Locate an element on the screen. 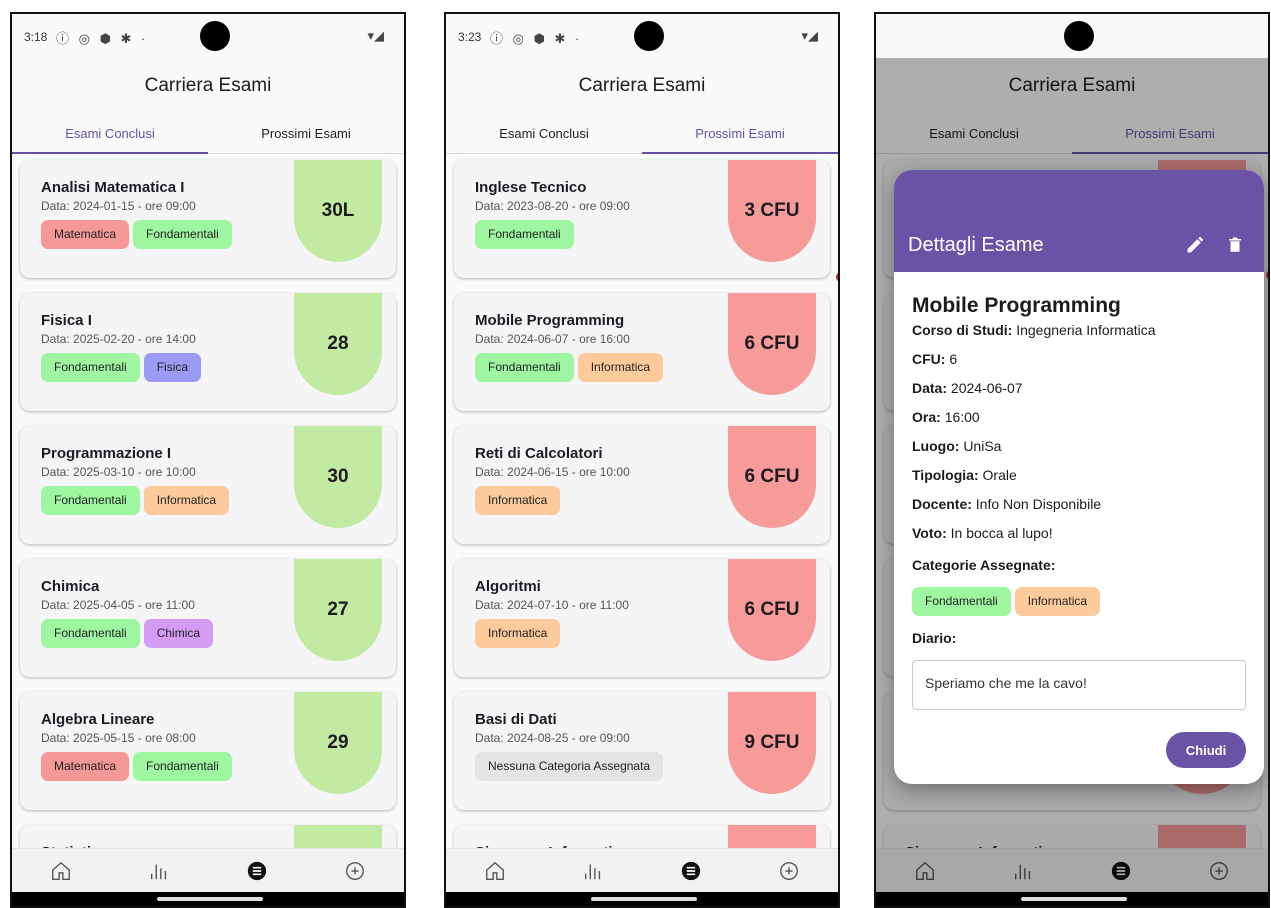 The image size is (1271, 908). bar-chart-icon is located at coordinates (158, 871).